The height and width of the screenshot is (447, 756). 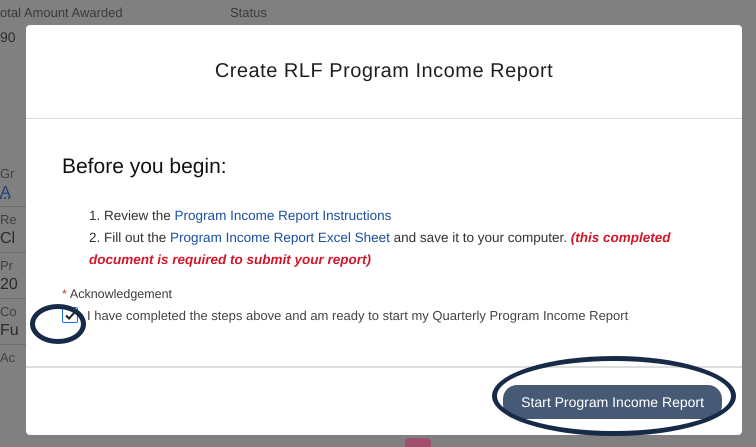 I want to click on instruction-link: Program Income Report Instructions, so click(x=283, y=215).